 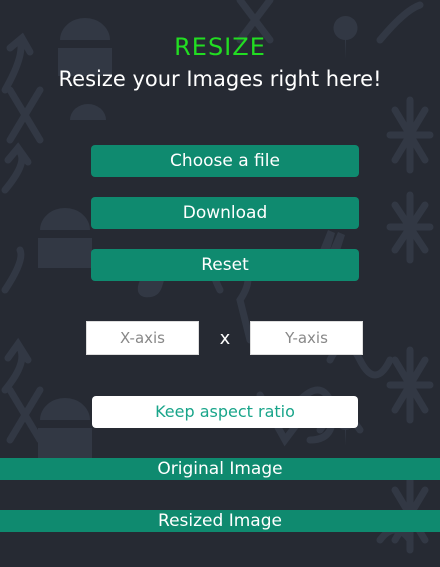 I want to click on download-button: Download, so click(x=225, y=213).